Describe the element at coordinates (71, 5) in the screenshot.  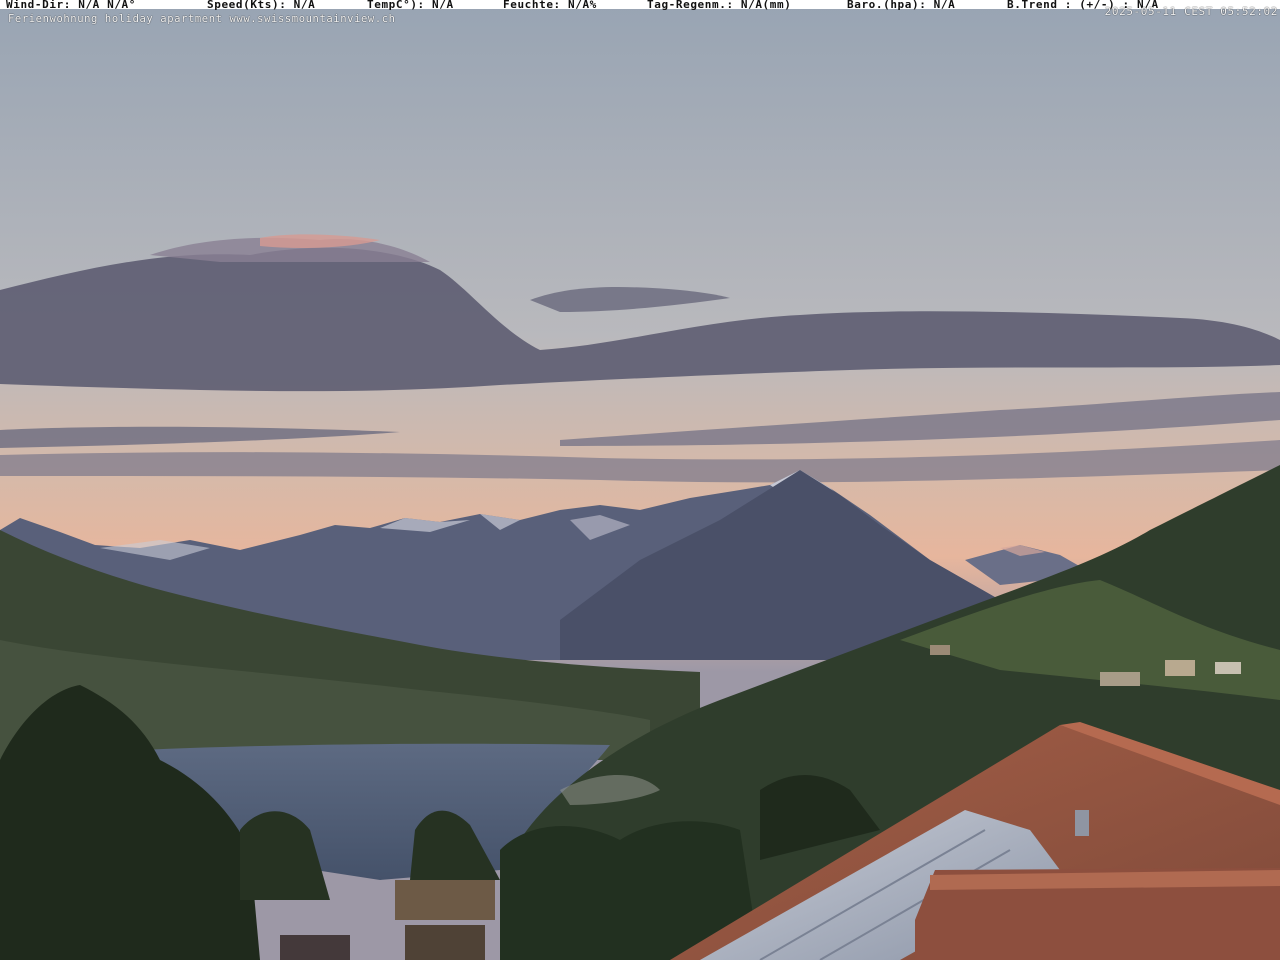
I see `wind-dir-readout: Wind-Dir: N/A N/A°` at that location.